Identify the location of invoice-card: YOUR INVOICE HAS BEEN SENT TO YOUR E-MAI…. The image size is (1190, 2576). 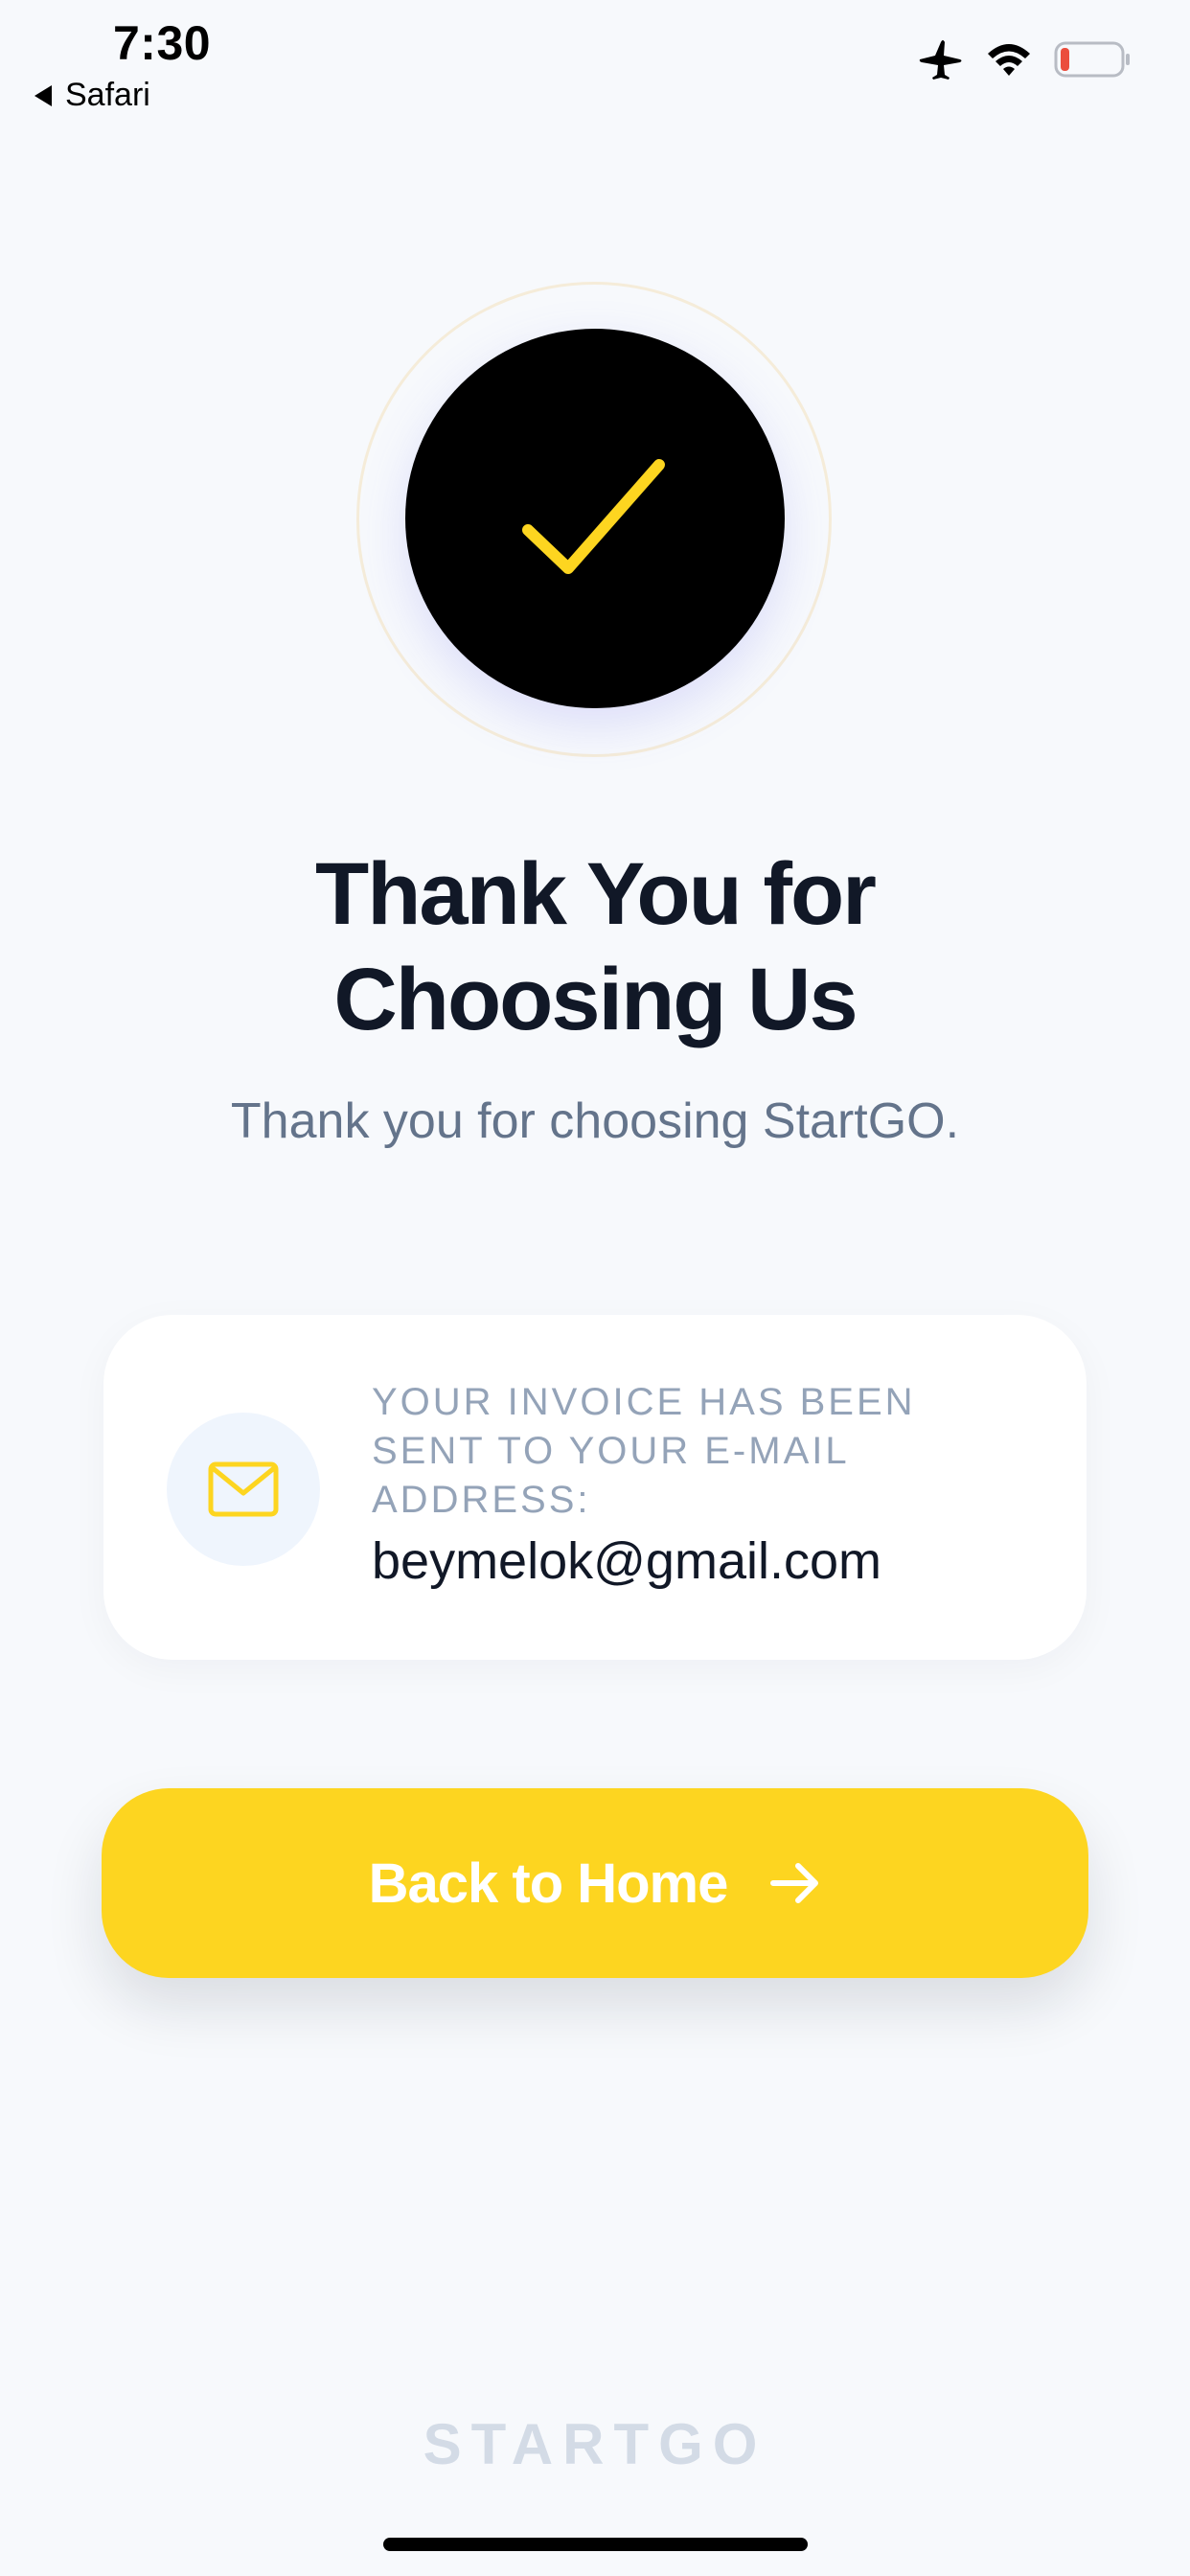
(595, 1487).